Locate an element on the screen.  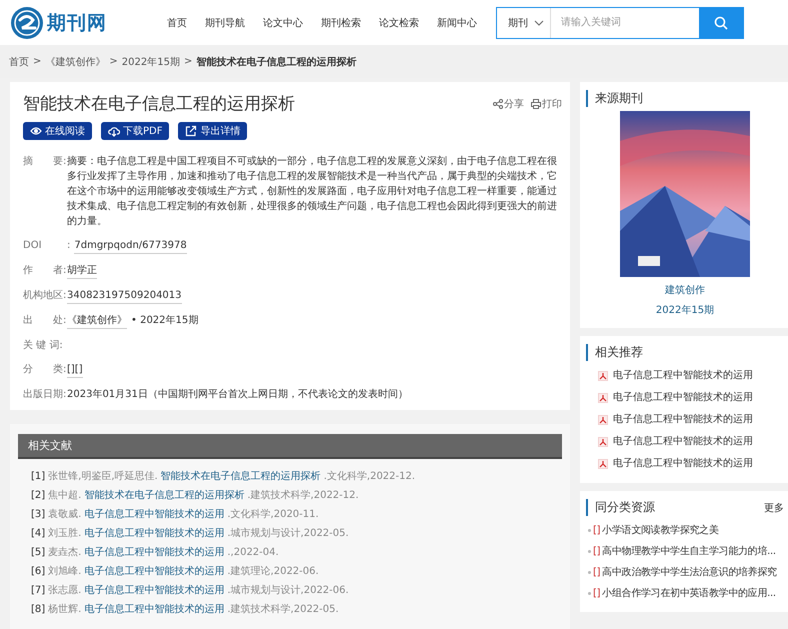
export-button: 导出详情 is located at coordinates (213, 131).